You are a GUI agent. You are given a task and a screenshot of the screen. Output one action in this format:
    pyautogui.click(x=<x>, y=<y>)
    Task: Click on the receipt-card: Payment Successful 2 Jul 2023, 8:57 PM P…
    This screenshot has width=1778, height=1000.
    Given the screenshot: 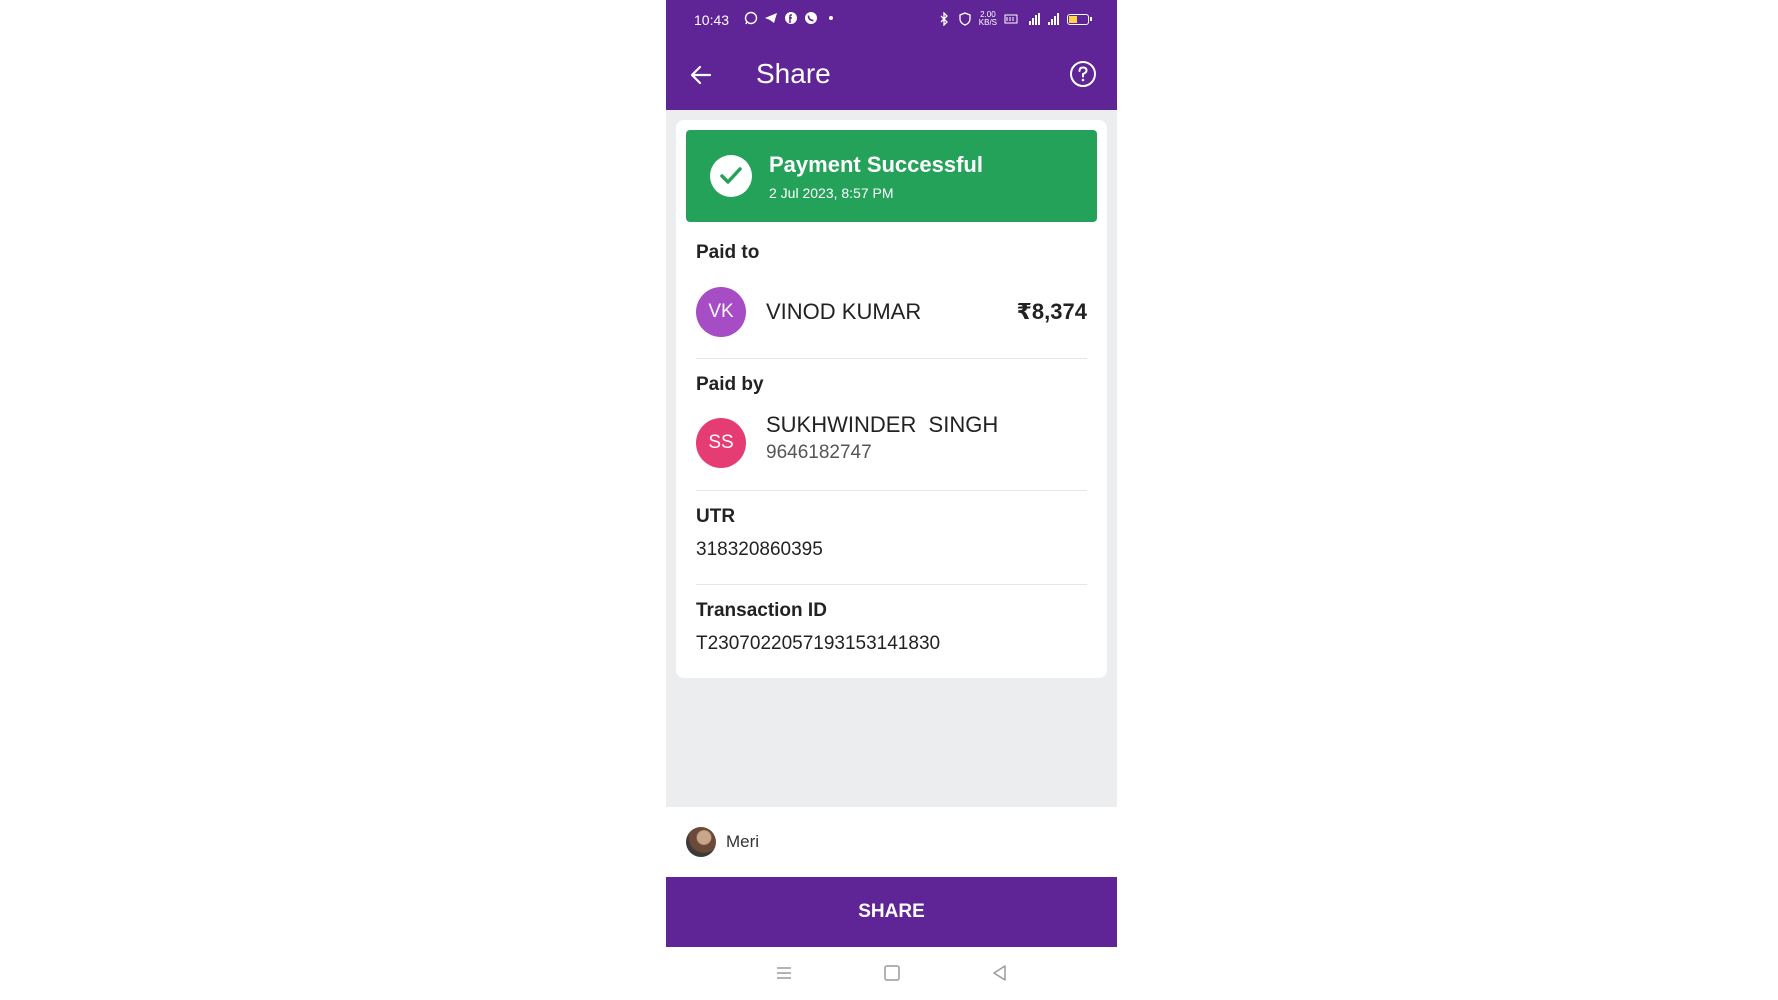 What is the action you would take?
    pyautogui.click(x=891, y=399)
    